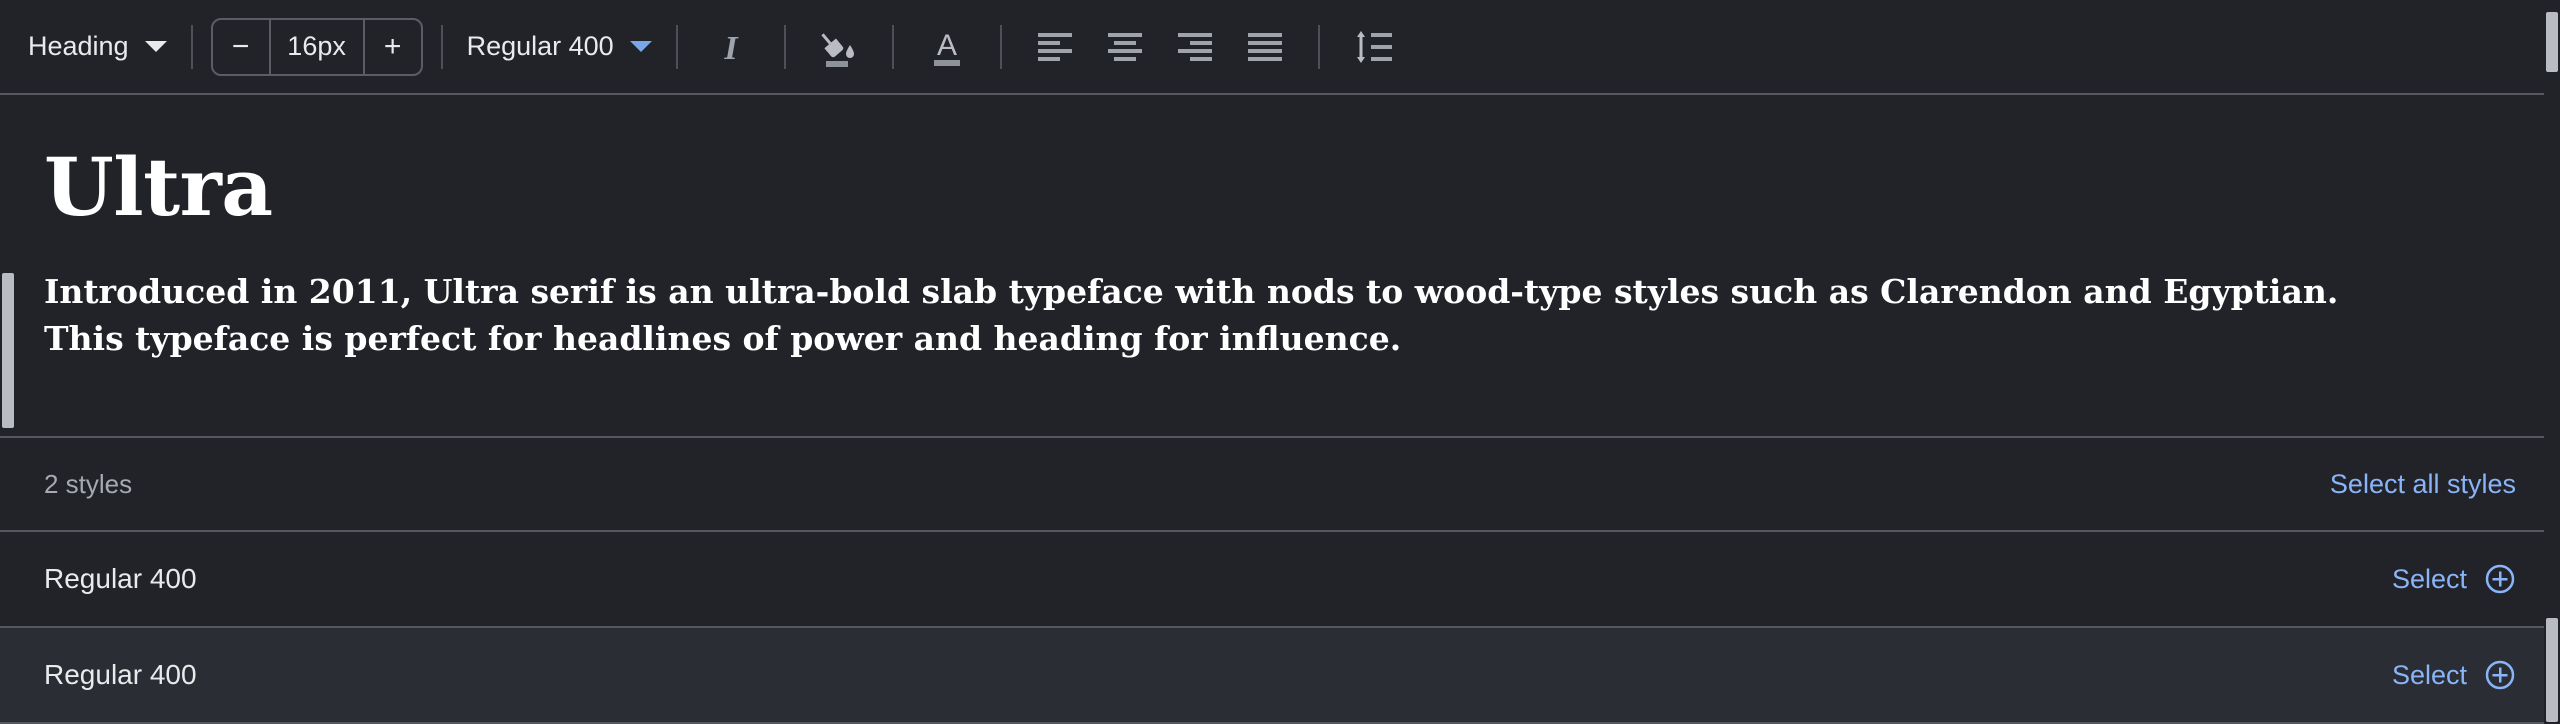  I want to click on align-left-icon, so click(1055, 47).